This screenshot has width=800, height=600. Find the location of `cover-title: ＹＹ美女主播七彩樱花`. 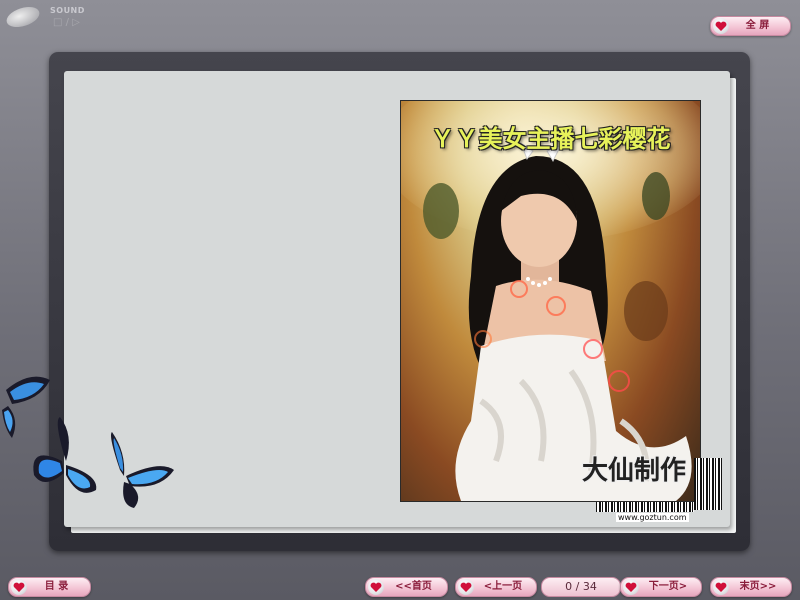

cover-title: ＹＹ美女主播七彩樱花 is located at coordinates (550, 138).